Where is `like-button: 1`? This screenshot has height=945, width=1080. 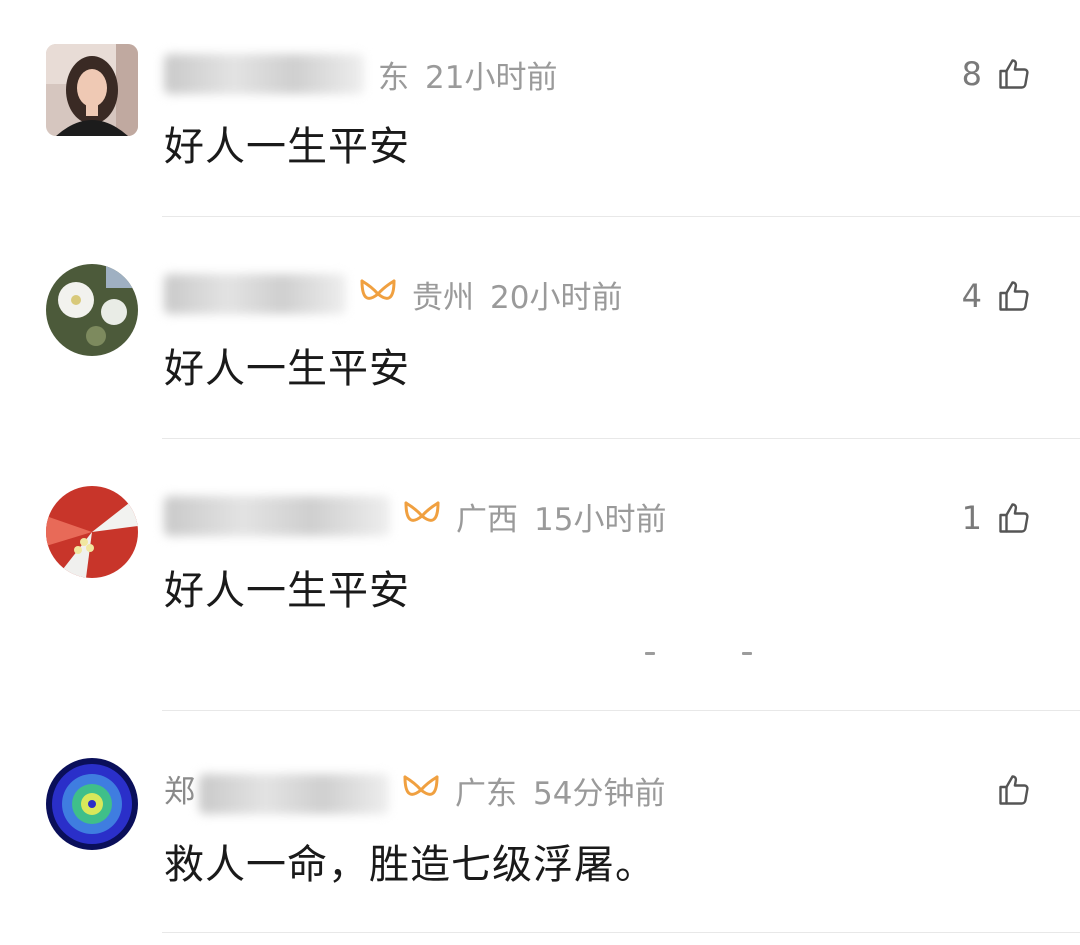 like-button: 1 is located at coordinates (997, 518).